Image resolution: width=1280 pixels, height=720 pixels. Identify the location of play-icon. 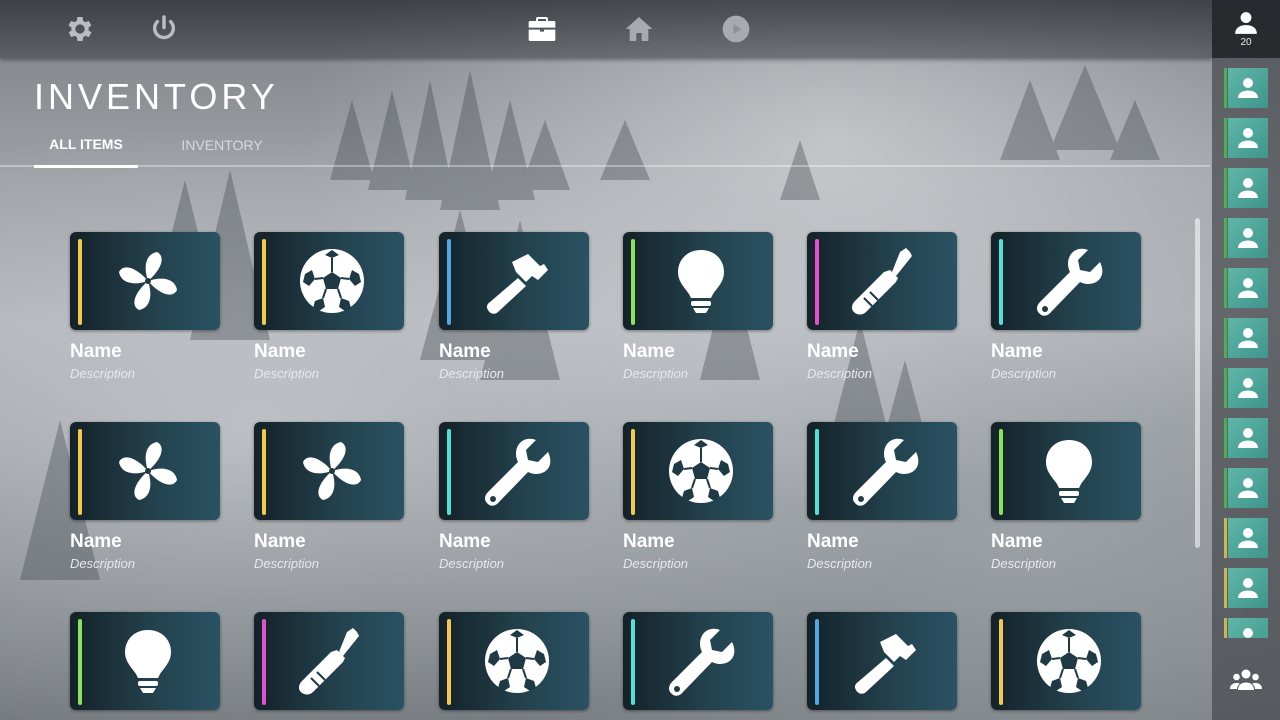
(736, 29).